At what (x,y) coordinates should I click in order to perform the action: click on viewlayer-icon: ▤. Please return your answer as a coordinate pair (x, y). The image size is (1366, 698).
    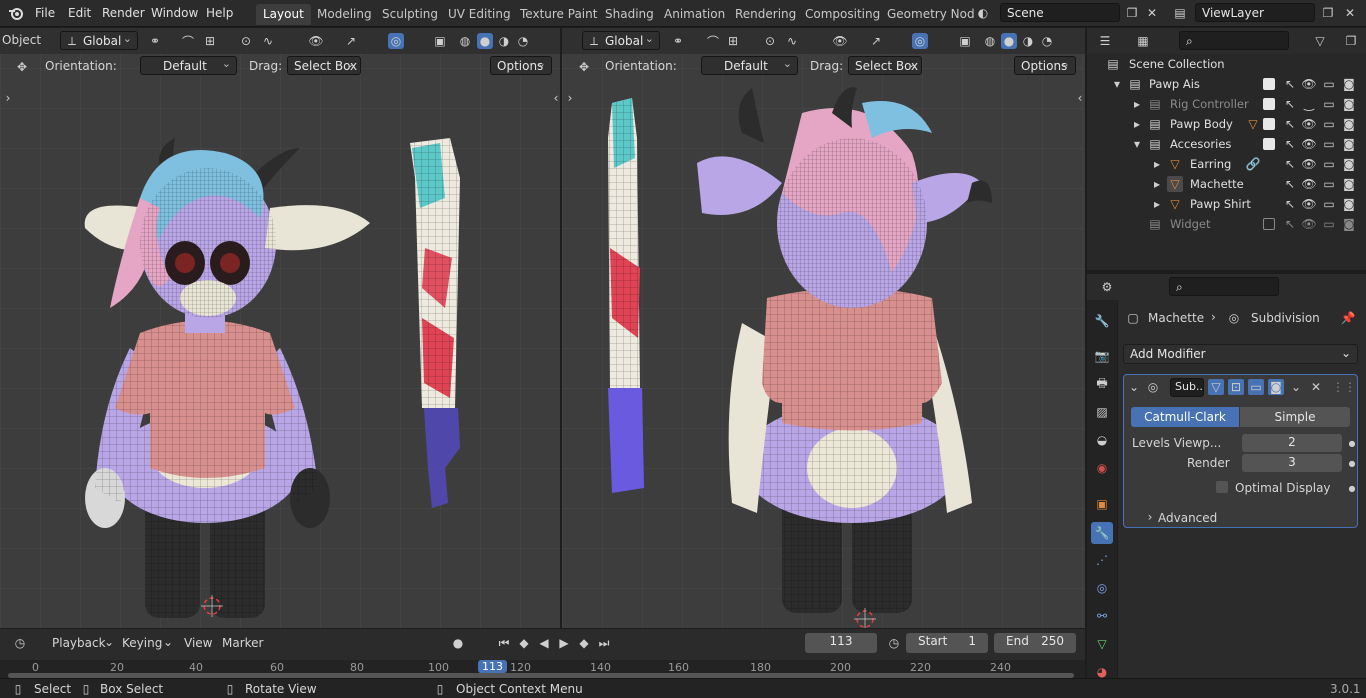
    Looking at the image, I should click on (1180, 13).